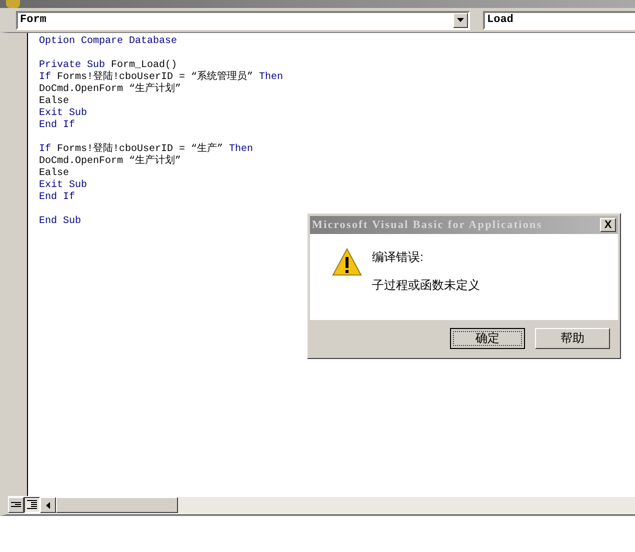 This screenshot has width=635, height=552. What do you see at coordinates (347, 262) in the screenshot?
I see `warning-icon` at bounding box center [347, 262].